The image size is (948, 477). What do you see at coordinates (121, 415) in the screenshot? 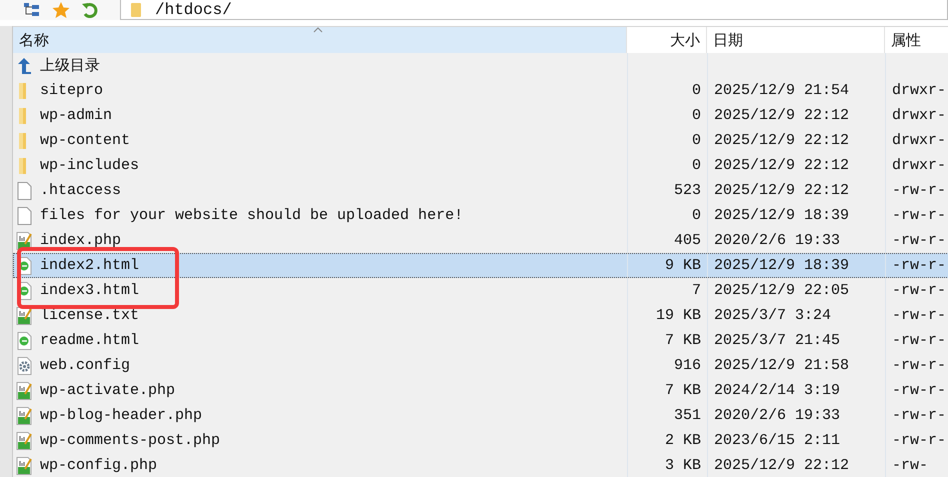
I see `file-name: wp-blog-header.php` at bounding box center [121, 415].